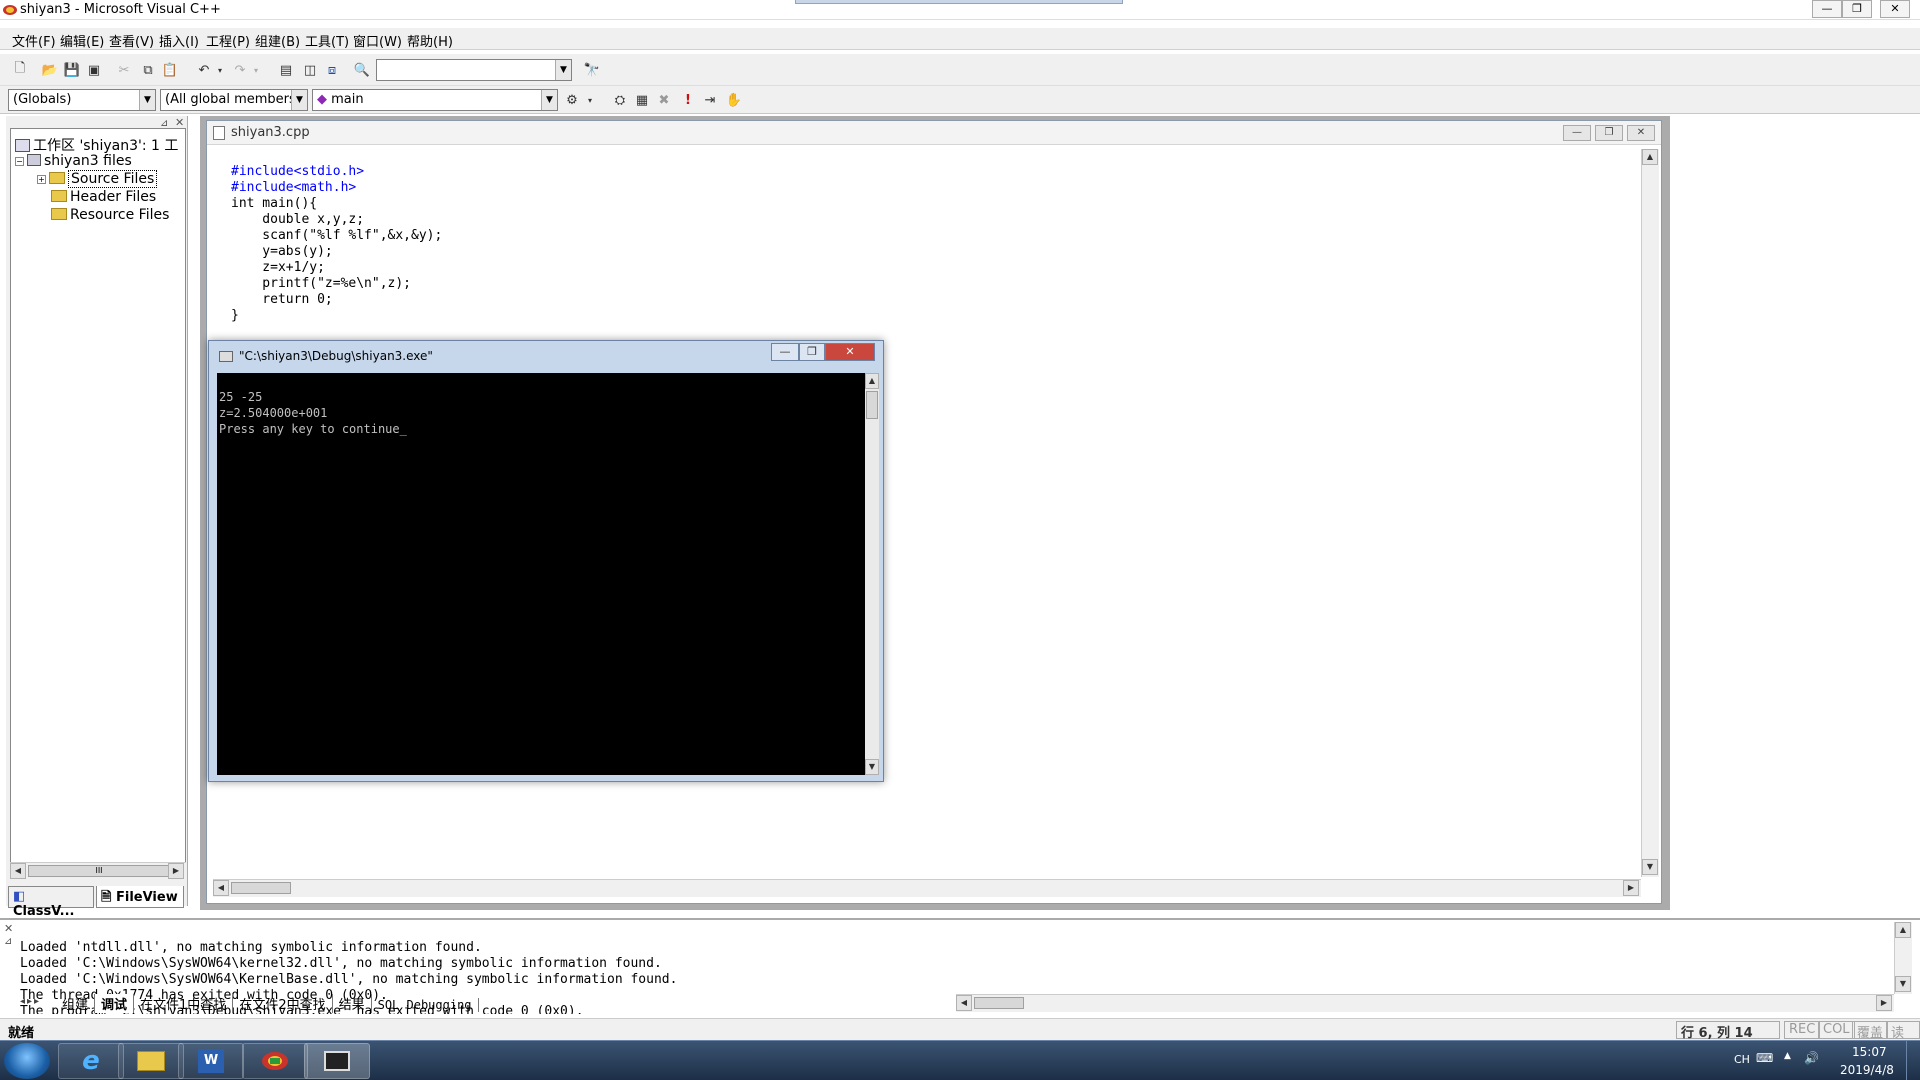  Describe the element at coordinates (96, 145) in the screenshot. I see `tree-workspace-root: 工作区 'shiyan3': 1 工` at that location.